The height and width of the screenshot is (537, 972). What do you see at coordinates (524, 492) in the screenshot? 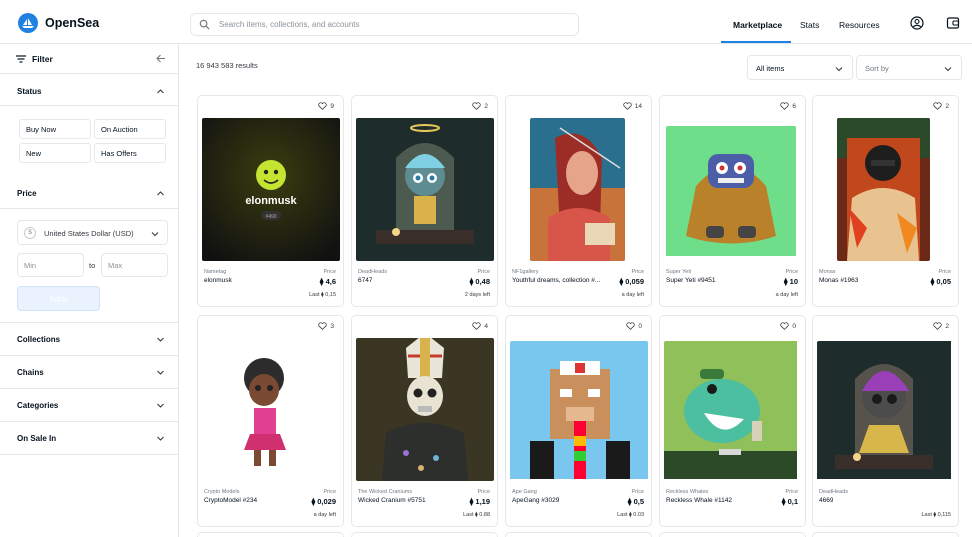
I see `collection-name: Ape Gang` at bounding box center [524, 492].